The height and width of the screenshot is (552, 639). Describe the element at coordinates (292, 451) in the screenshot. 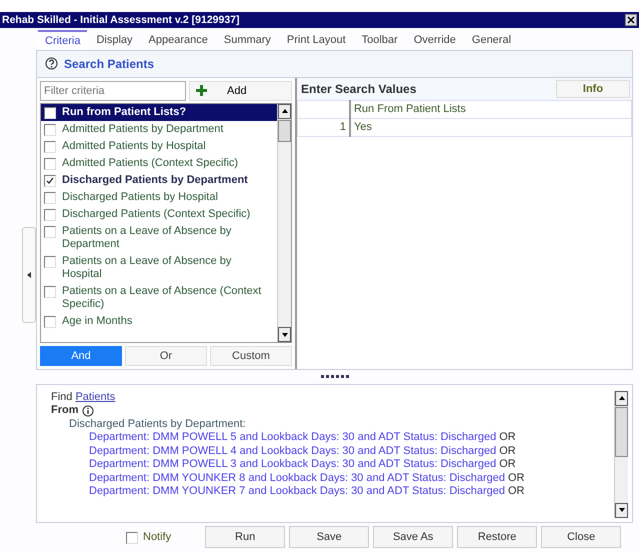

I see `condition-text: Department: DMM POWELL 4 and Lookback Days: 30 and ADT Status: Discharged` at that location.